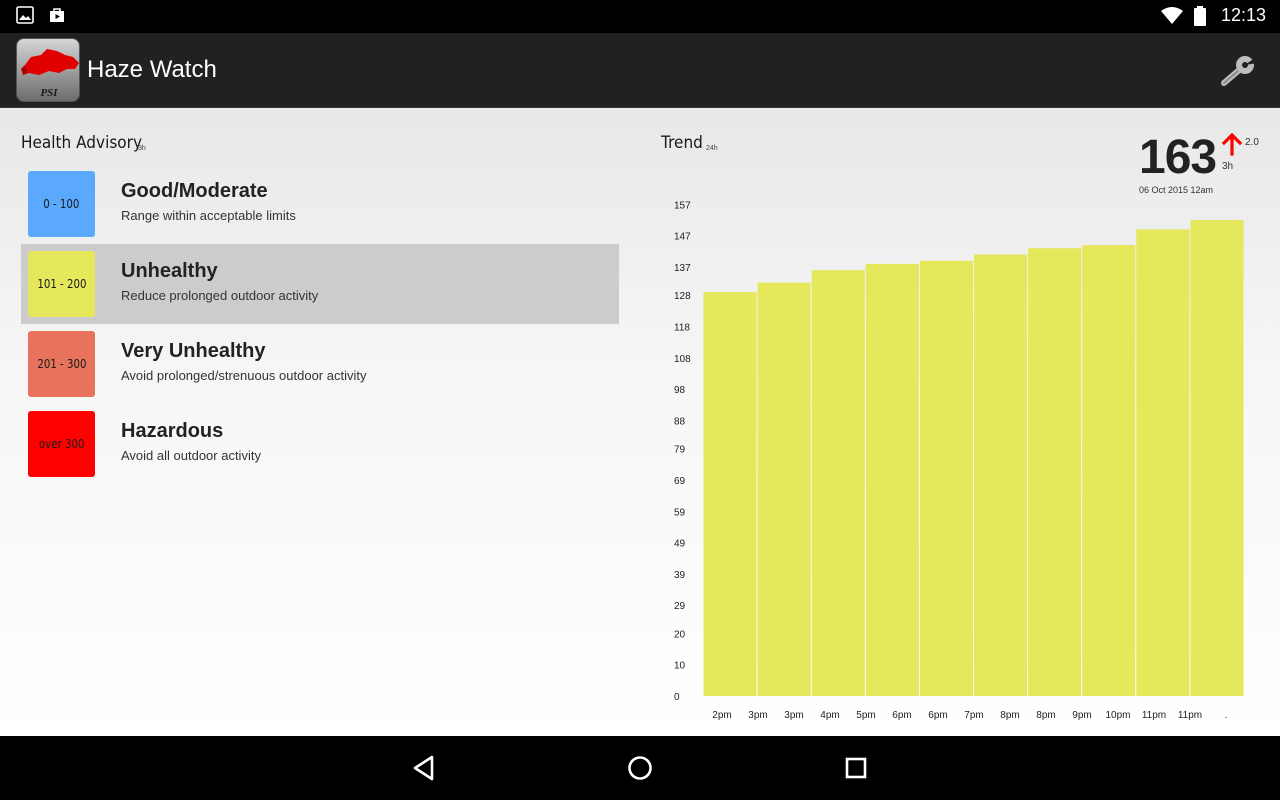 This screenshot has height=800, width=1280. Describe the element at coordinates (682, 268) in the screenshot. I see `y-tick-label: 137` at that location.